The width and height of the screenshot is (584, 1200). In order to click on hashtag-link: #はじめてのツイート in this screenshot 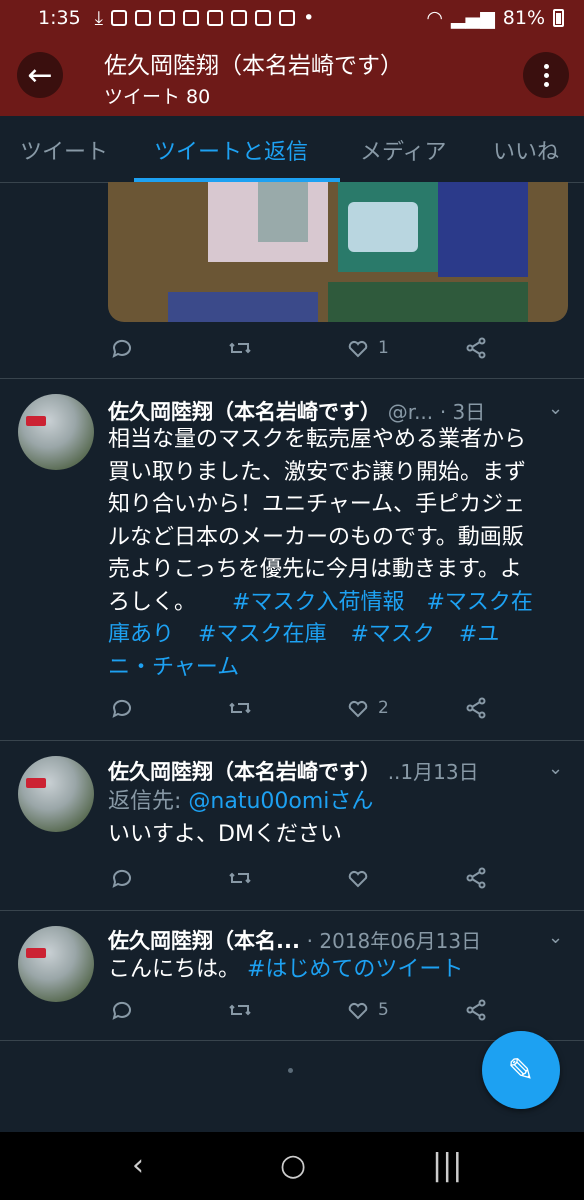, I will do `click(355, 969)`.